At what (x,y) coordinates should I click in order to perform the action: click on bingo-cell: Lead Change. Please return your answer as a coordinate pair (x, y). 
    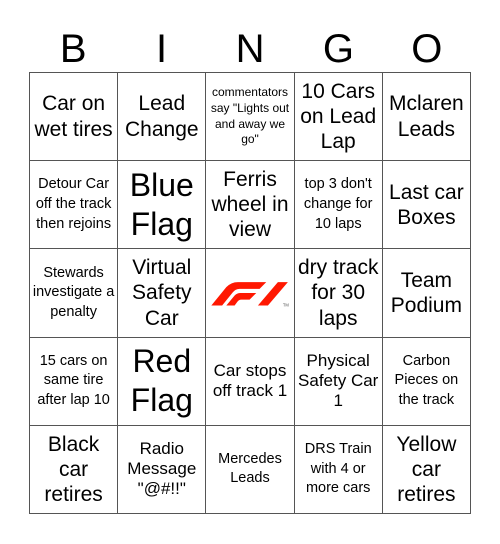
    Looking at the image, I should click on (162, 117).